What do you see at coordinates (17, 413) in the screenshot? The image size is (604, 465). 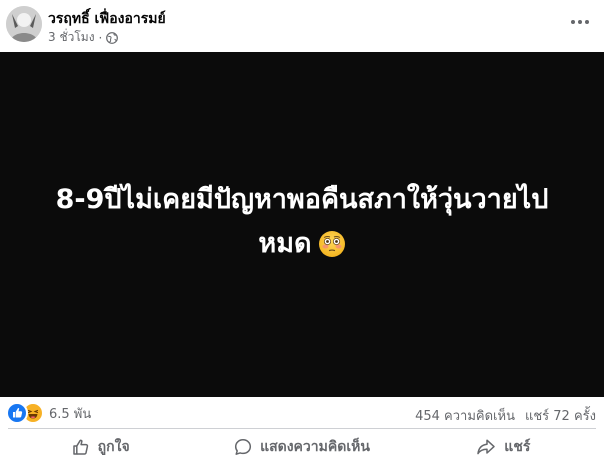 I see `like-reaction-icon` at bounding box center [17, 413].